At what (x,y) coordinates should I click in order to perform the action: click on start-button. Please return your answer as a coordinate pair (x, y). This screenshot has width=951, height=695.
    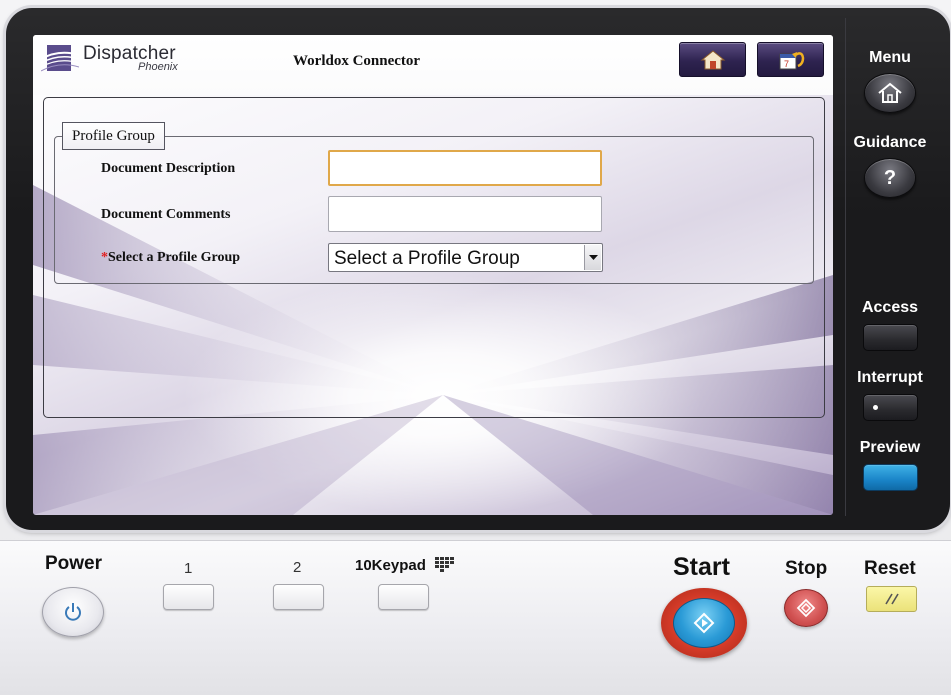
    Looking at the image, I should click on (704, 623).